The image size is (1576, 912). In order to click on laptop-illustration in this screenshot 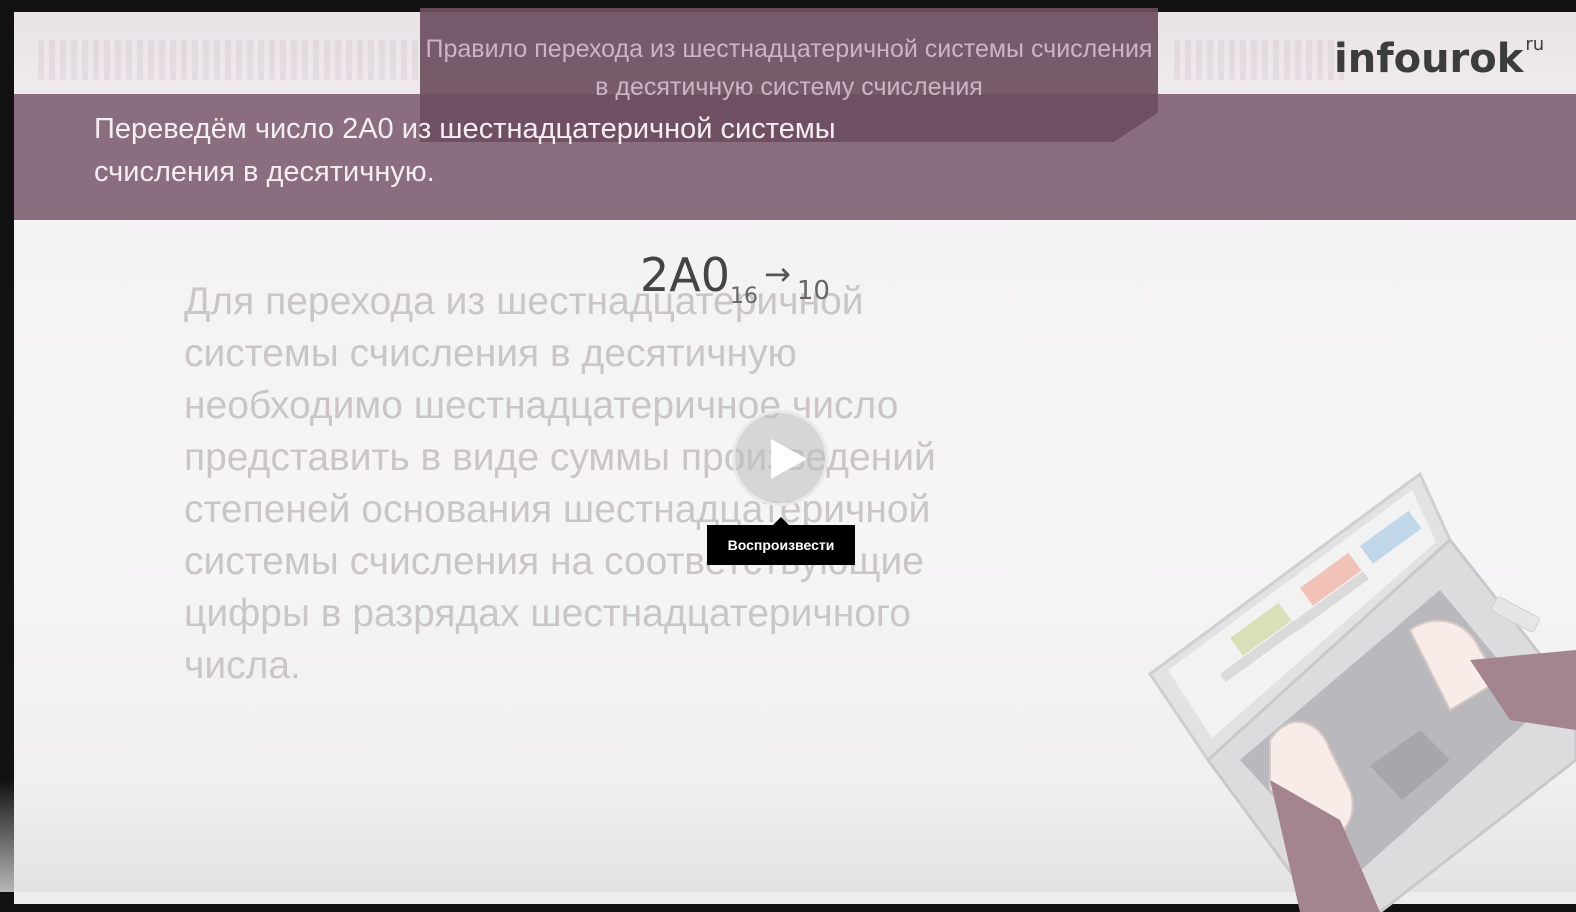, I will do `click(1361, 691)`.